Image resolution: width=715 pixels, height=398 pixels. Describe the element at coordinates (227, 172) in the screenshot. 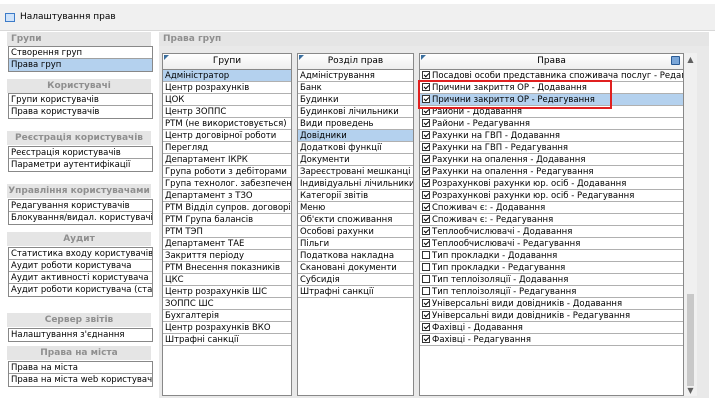

I see `group-row: Група роботи з дебіторами` at that location.